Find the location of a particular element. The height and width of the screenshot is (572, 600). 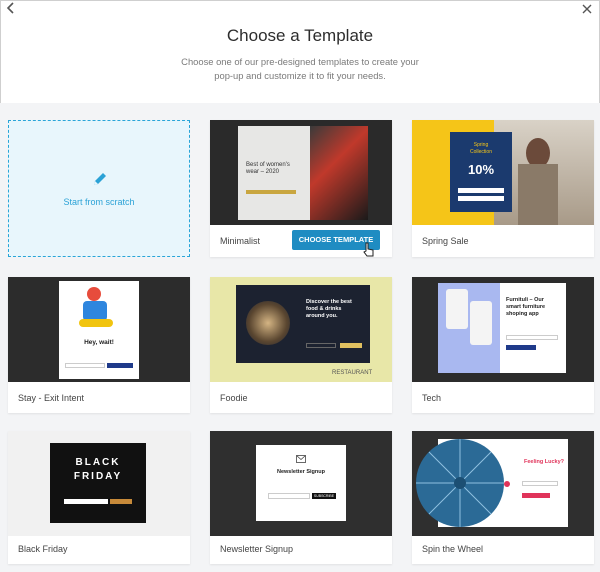

chevron-left-icon is located at coordinates (10, 8).